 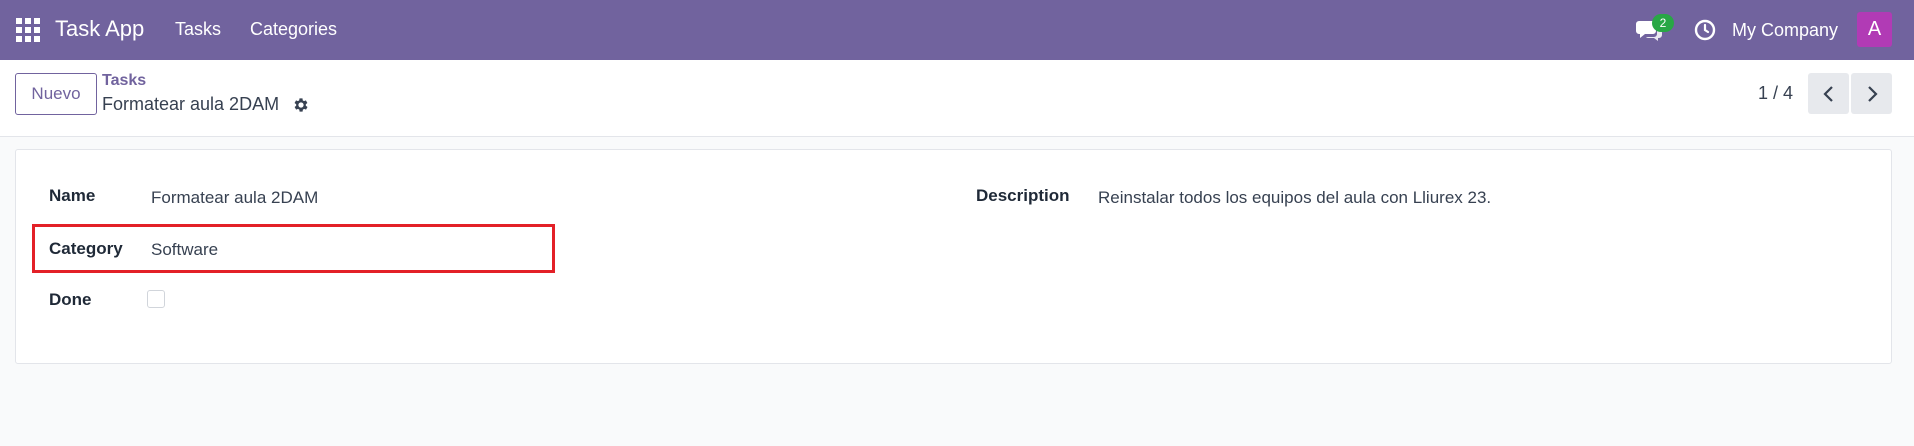 What do you see at coordinates (70, 299) in the screenshot?
I see `done-label: Done` at bounding box center [70, 299].